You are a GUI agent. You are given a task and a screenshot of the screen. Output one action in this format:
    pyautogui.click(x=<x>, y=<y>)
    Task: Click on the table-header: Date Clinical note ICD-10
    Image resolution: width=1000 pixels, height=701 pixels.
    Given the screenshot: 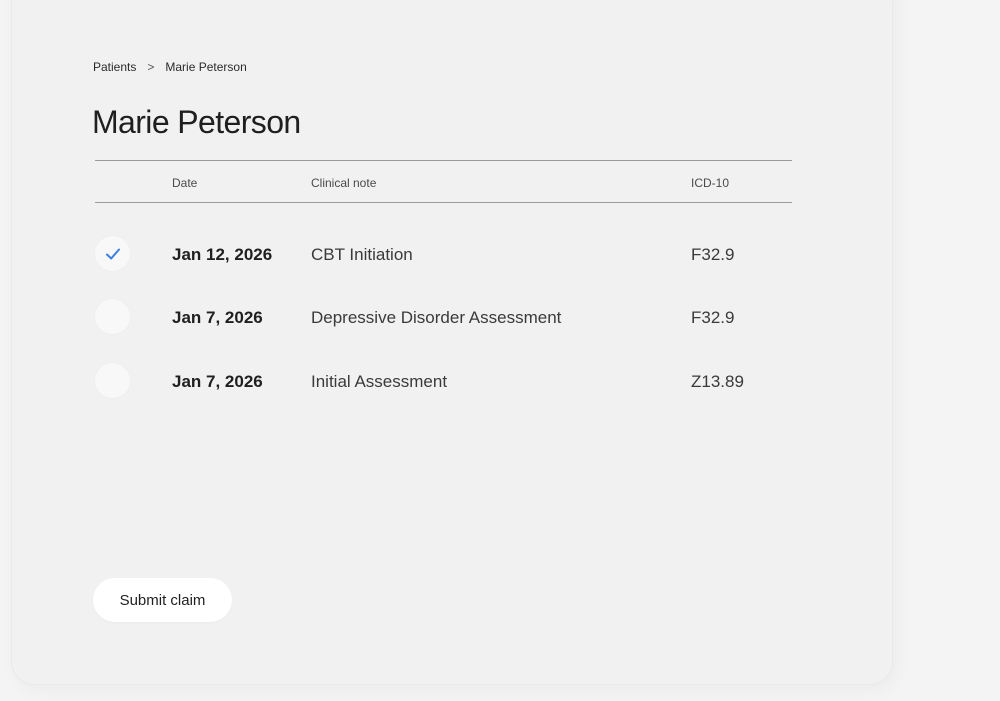 What is the action you would take?
    pyautogui.click(x=443, y=181)
    